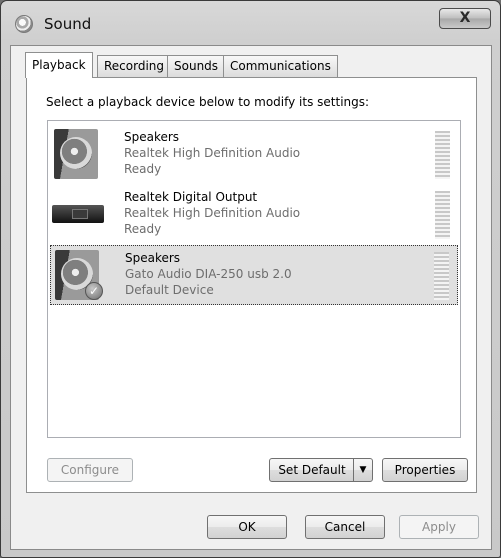 This screenshot has height=558, width=501. What do you see at coordinates (68, 24) in the screenshot?
I see `window-title: Sound` at bounding box center [68, 24].